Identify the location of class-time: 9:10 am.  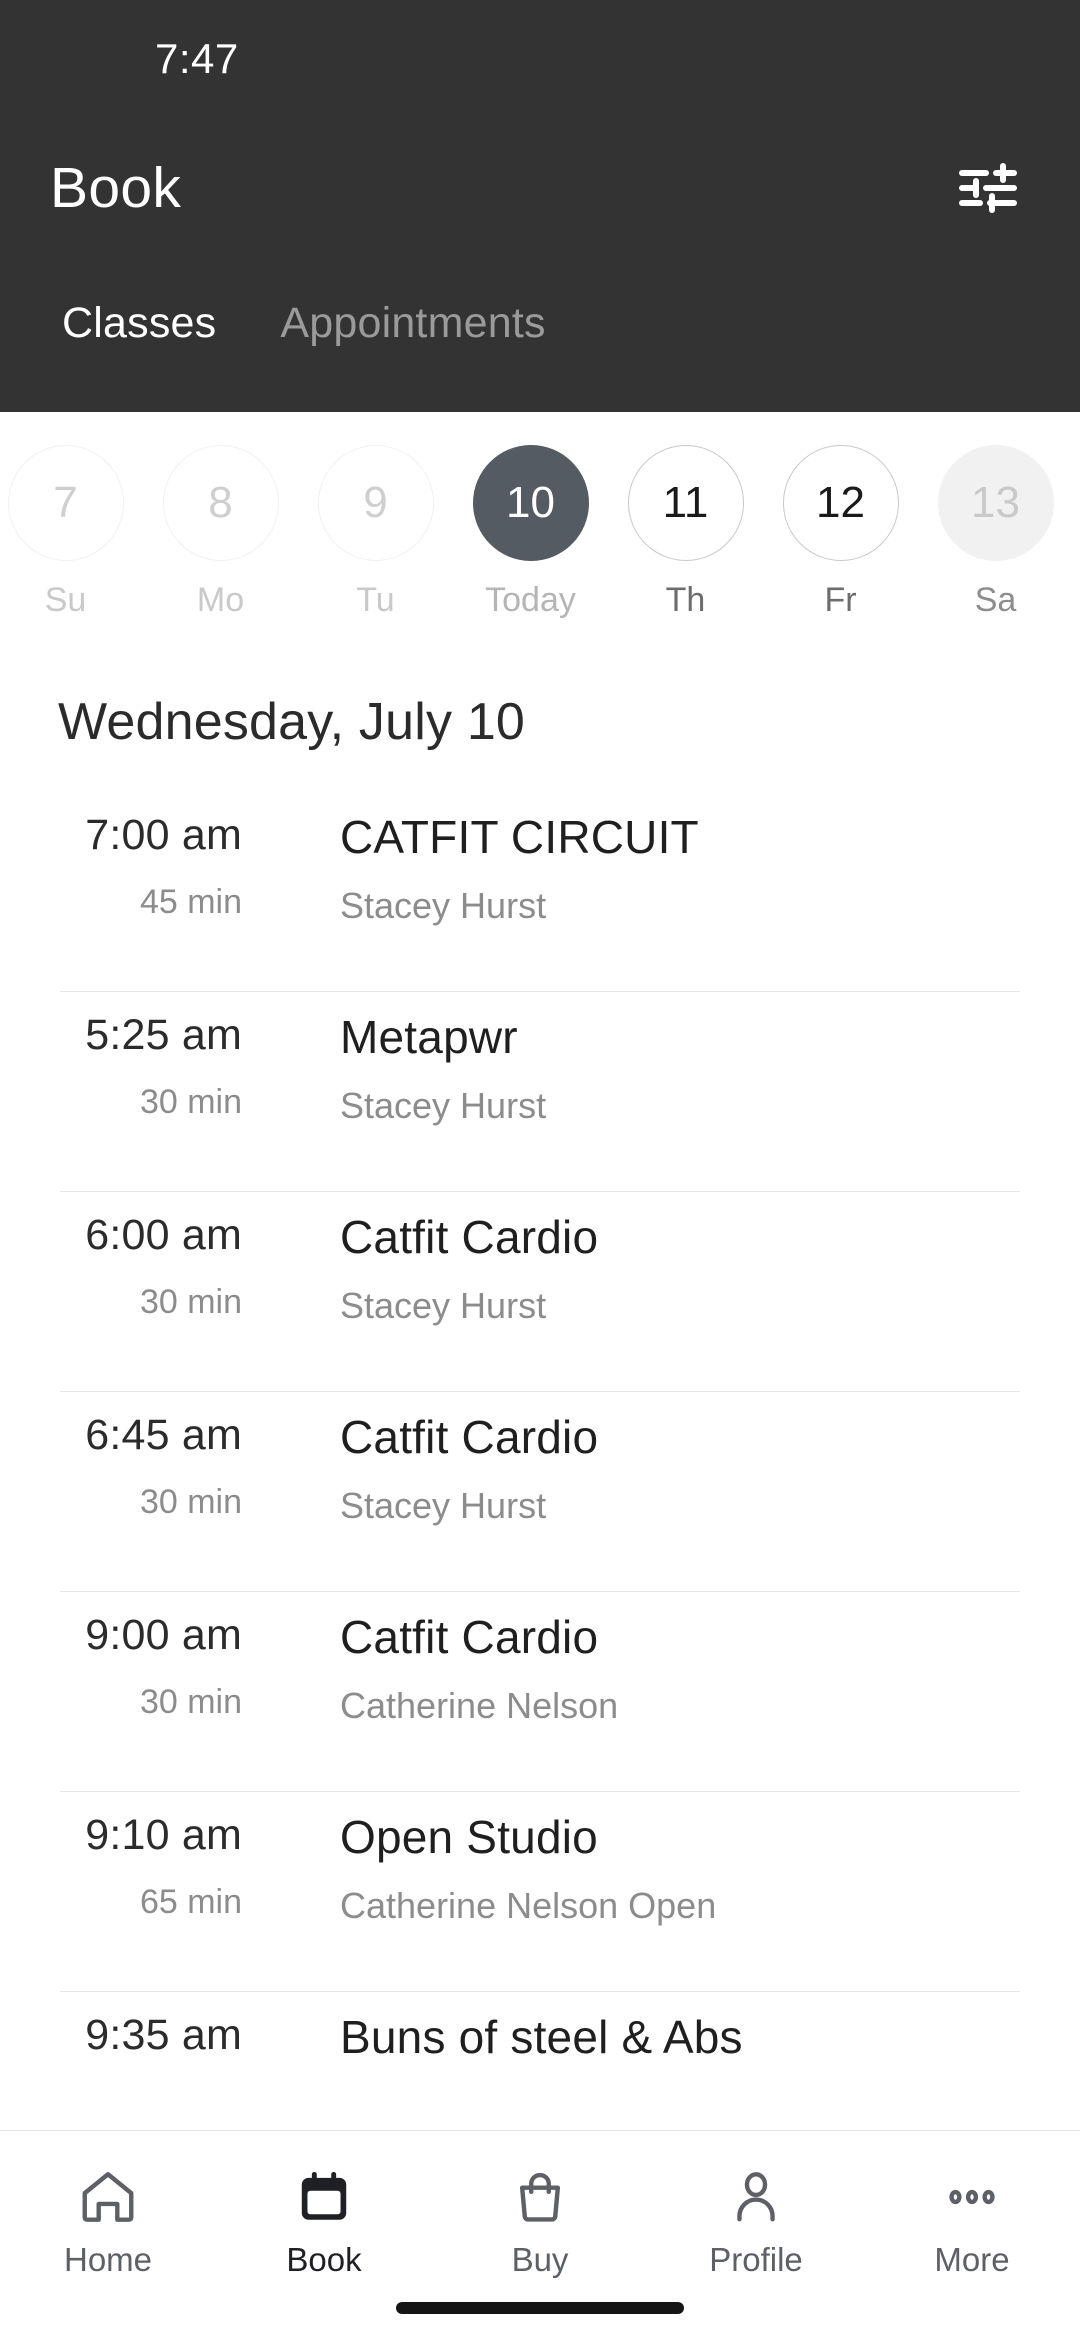
(163, 1835).